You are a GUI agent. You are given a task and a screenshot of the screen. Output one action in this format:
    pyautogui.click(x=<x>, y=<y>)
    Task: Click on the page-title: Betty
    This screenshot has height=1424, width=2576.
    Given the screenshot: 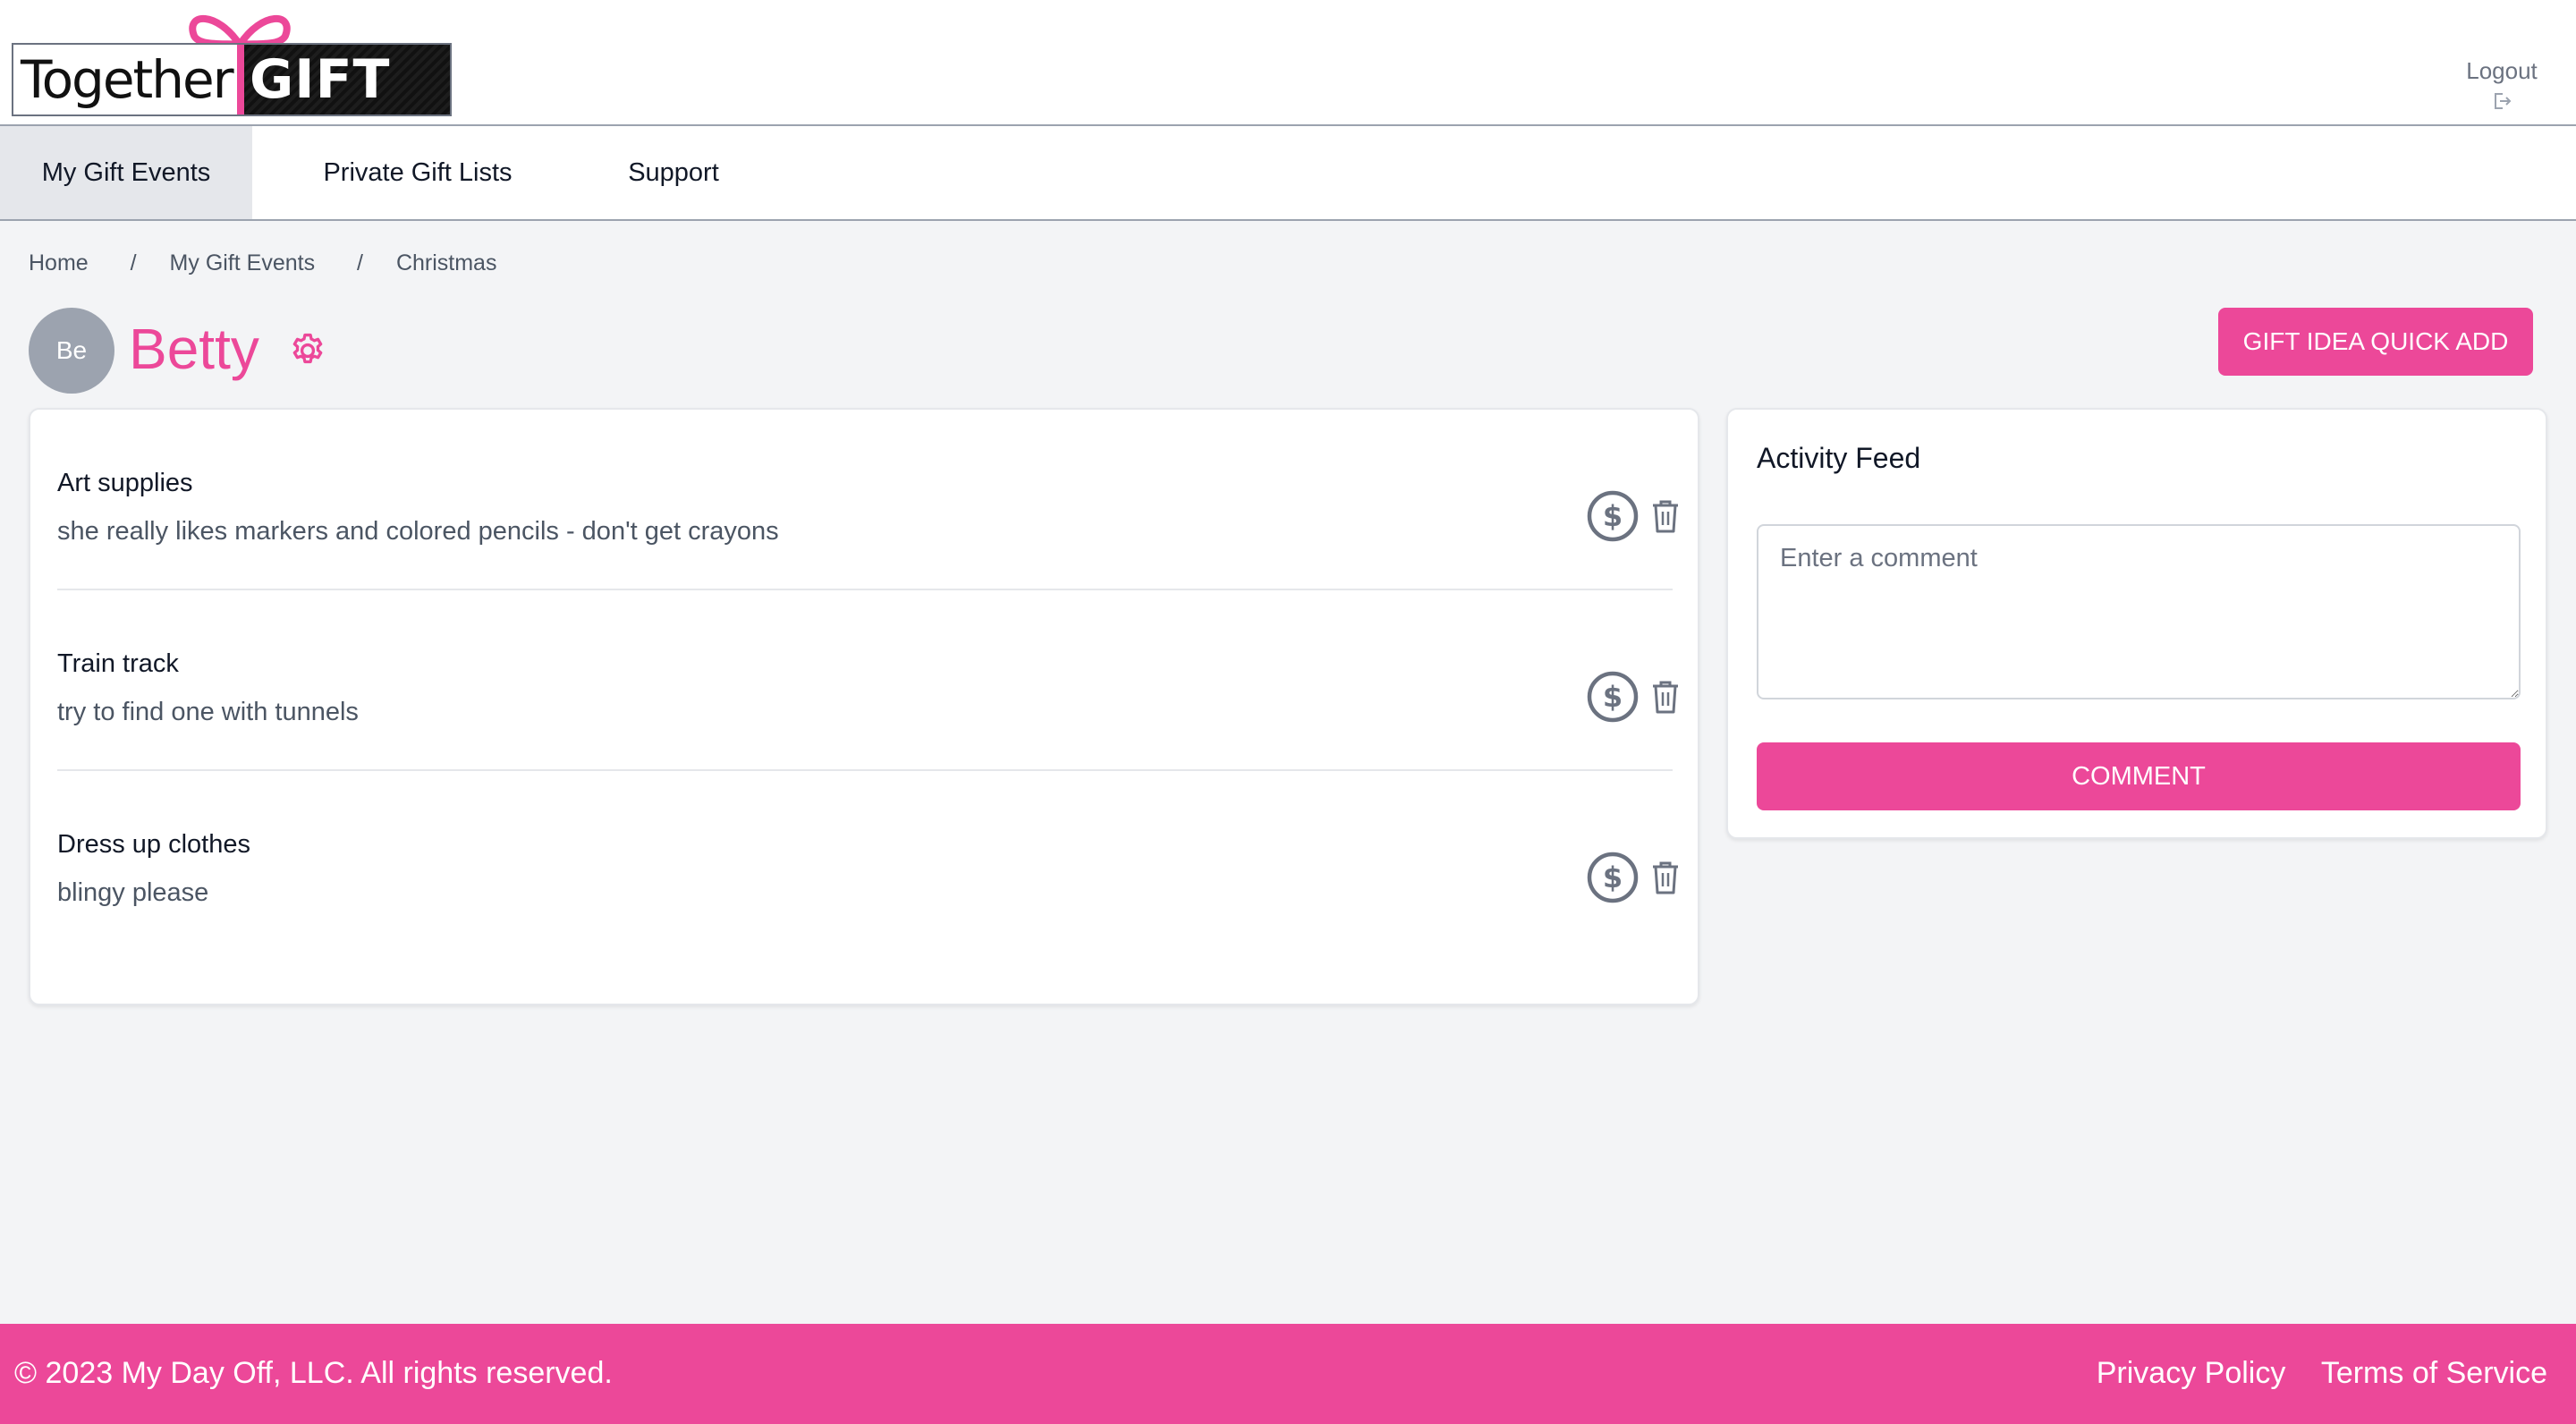 What is the action you would take?
    pyautogui.click(x=194, y=349)
    